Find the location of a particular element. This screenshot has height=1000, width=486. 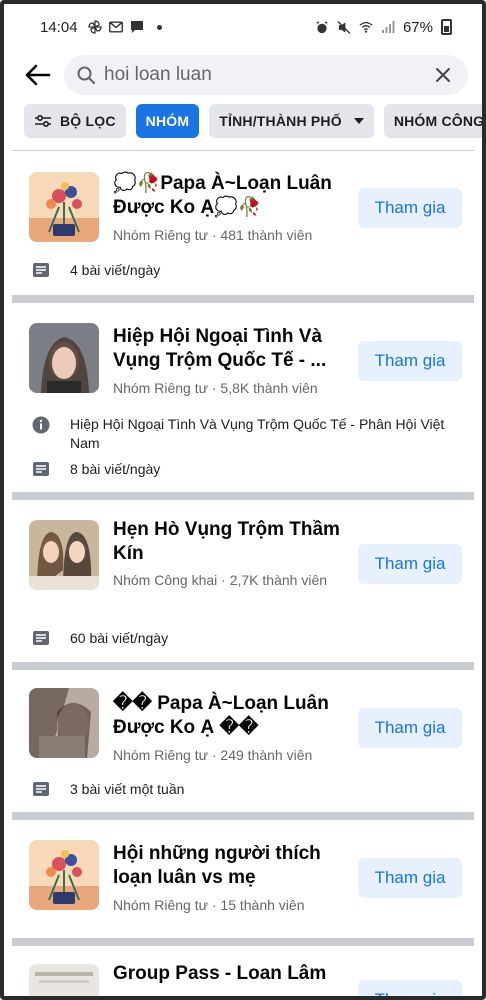

post-frequency: 8 bài viết/ngày is located at coordinates (96, 469).